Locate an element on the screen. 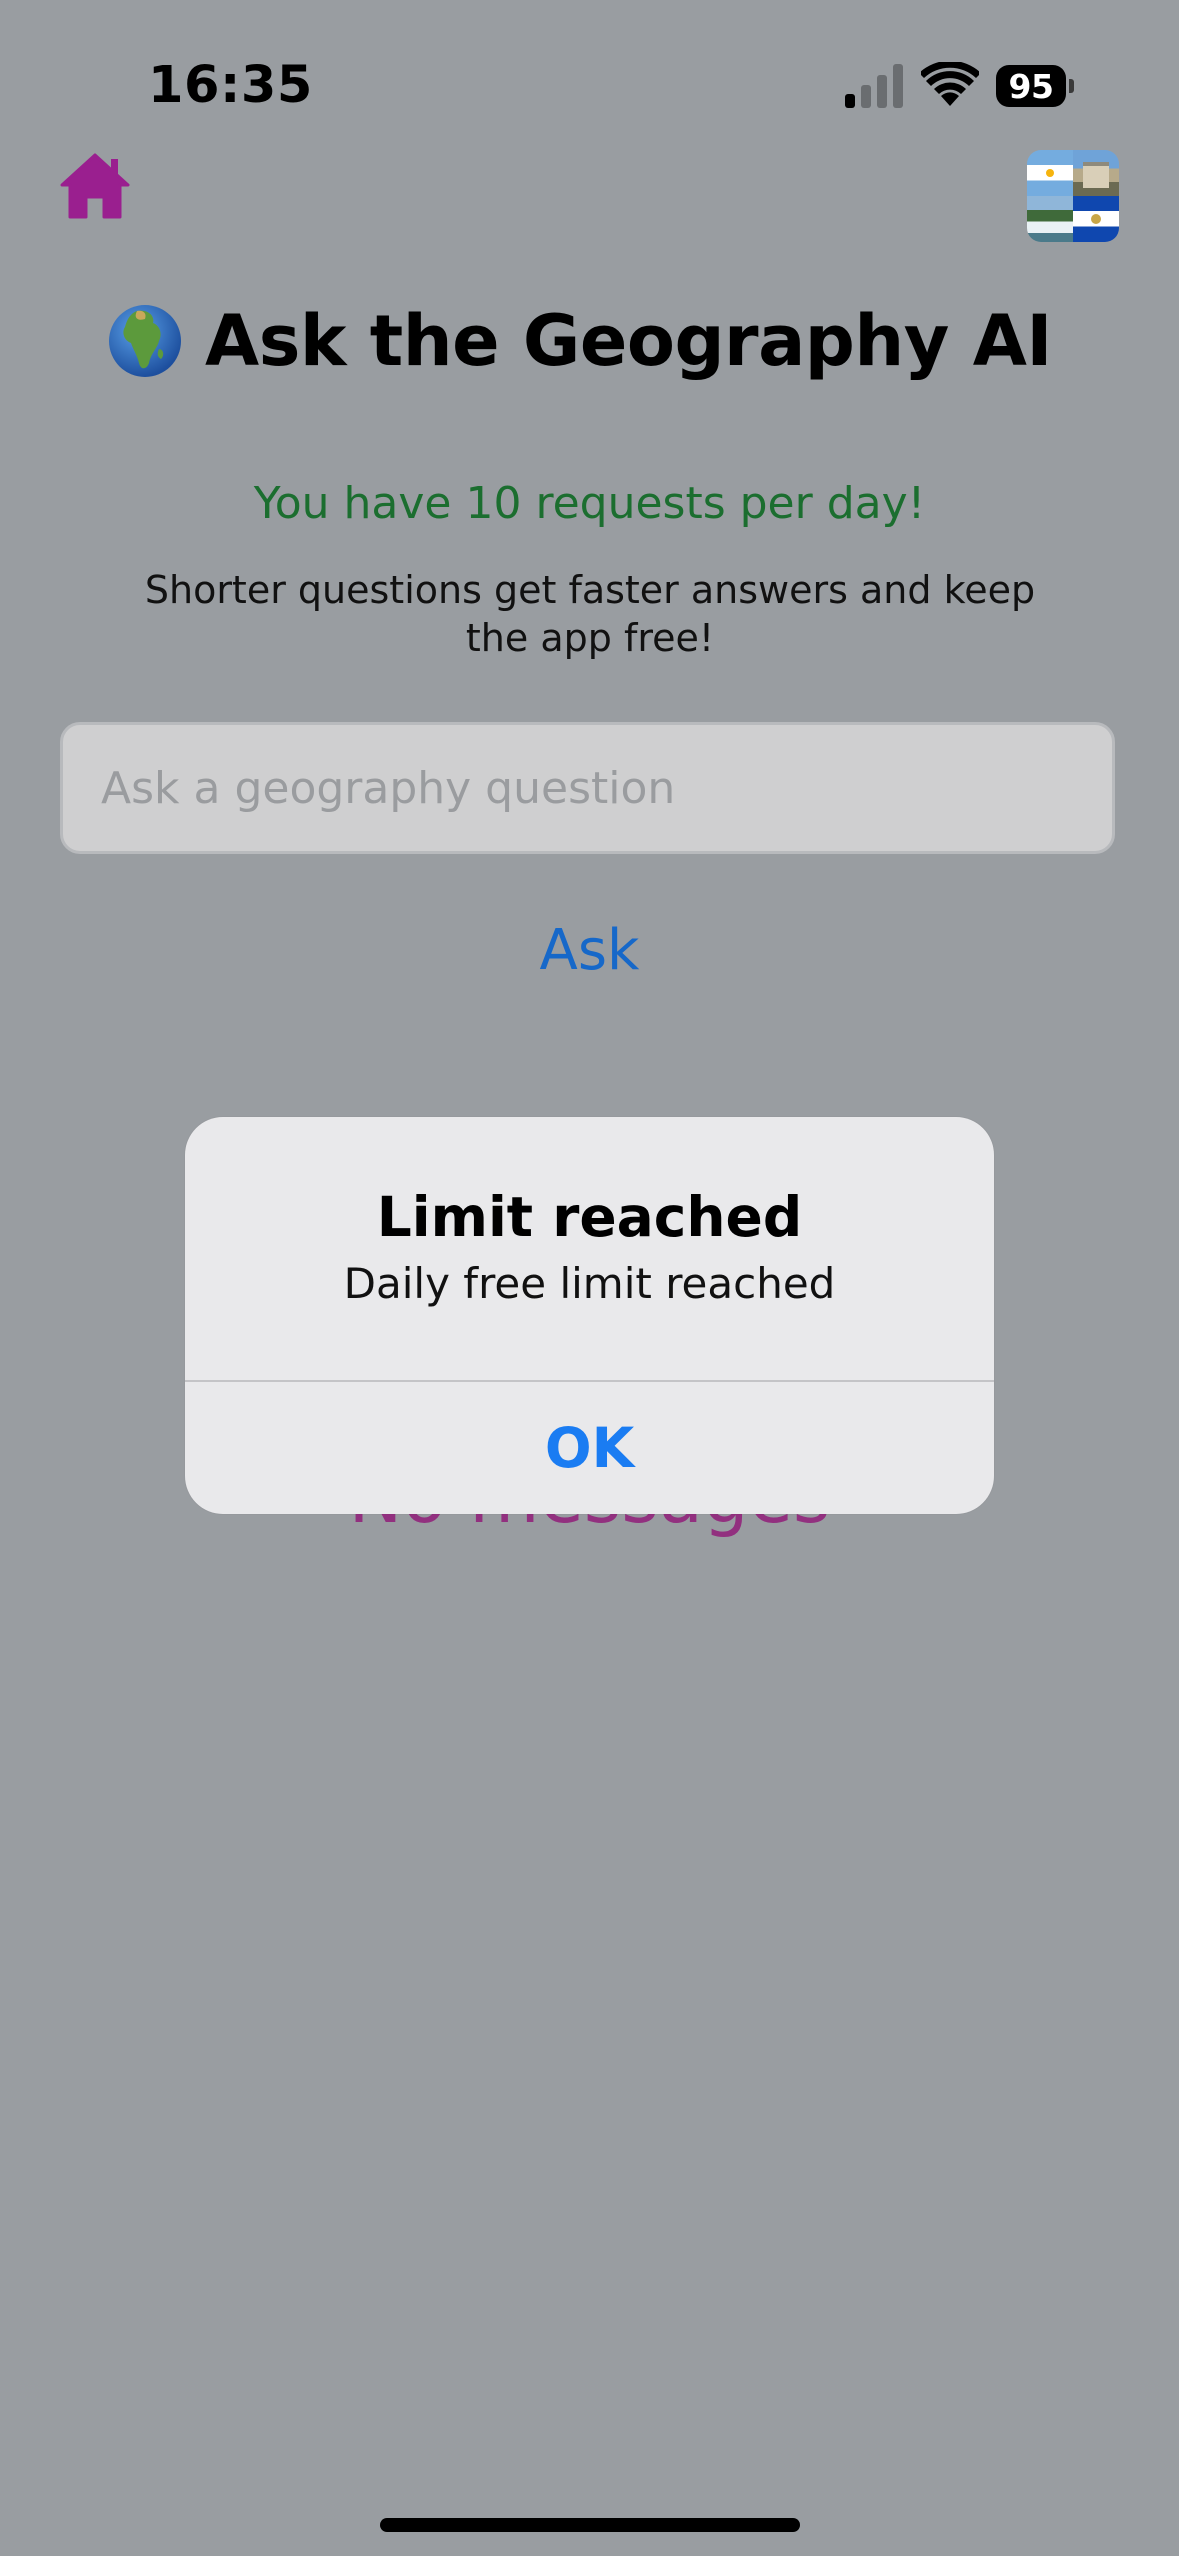 The width and height of the screenshot is (1179, 2556). battery-icon: 95 is located at coordinates (1035, 86).